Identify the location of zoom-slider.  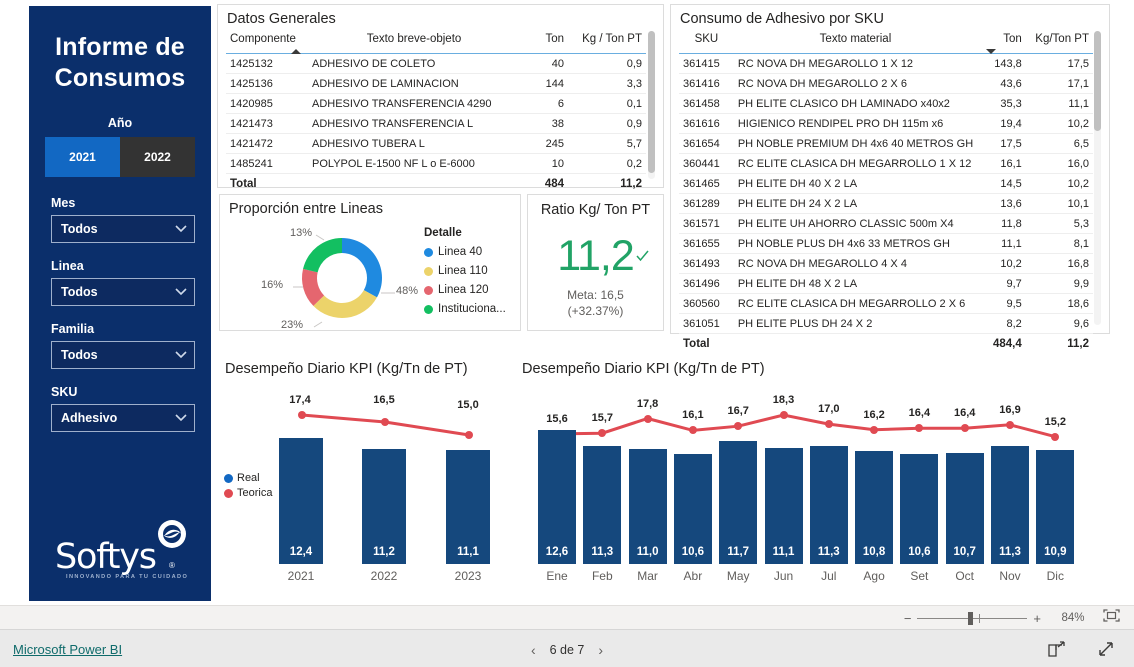
(972, 618).